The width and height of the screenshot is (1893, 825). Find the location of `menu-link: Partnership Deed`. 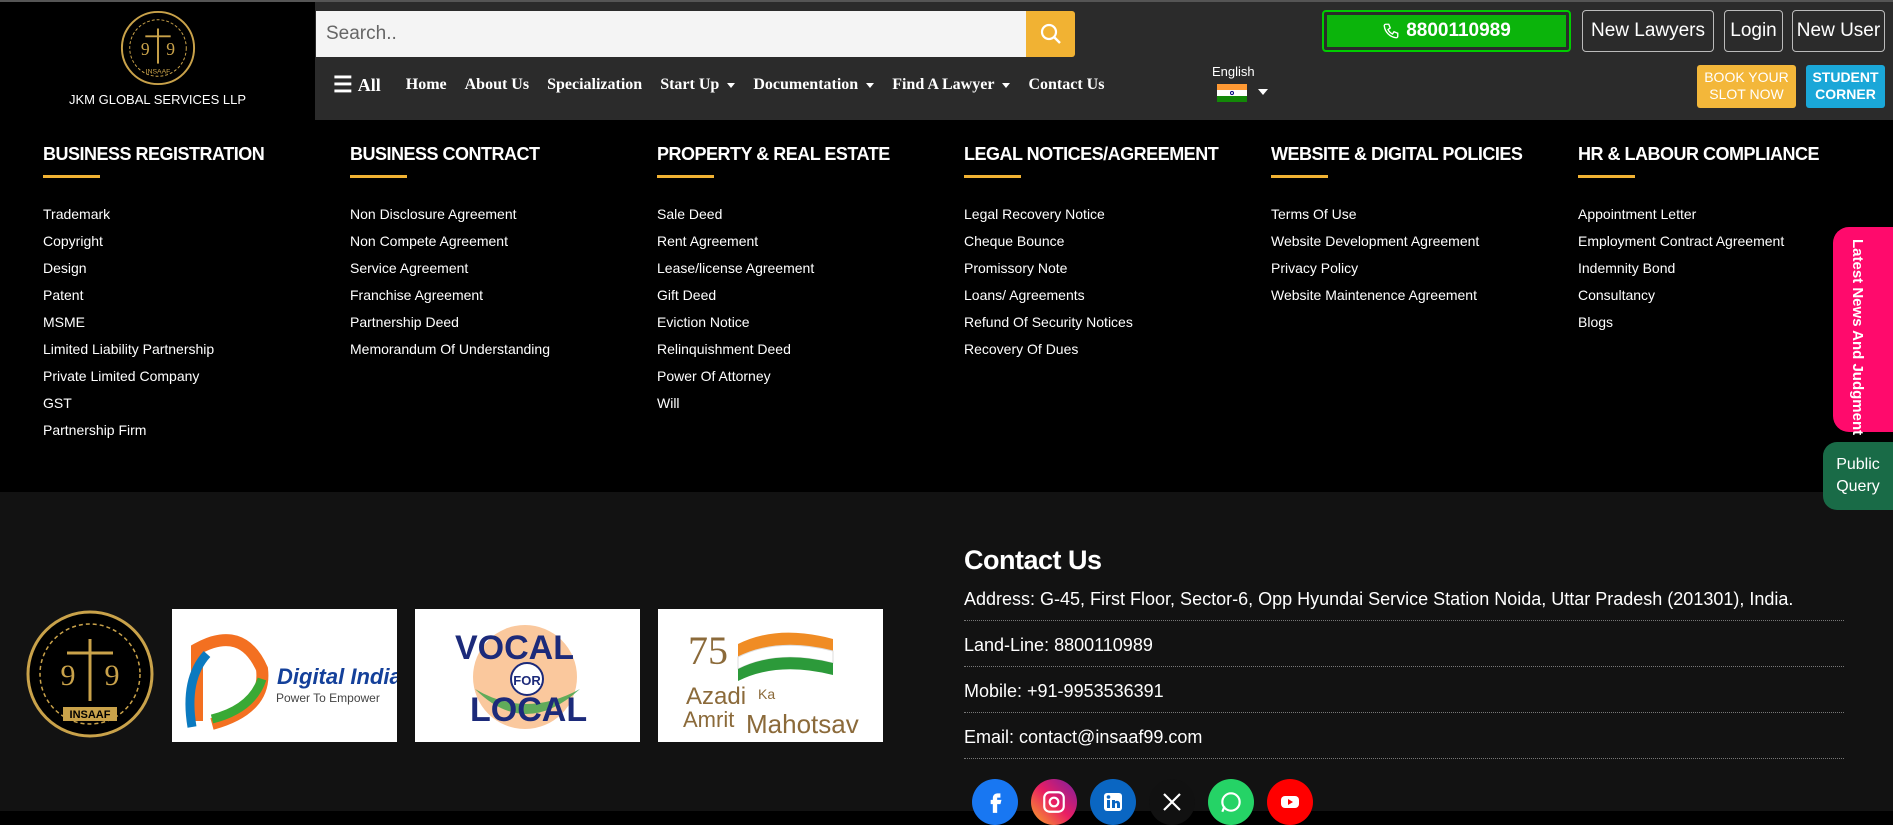

menu-link: Partnership Deed is located at coordinates (450, 327).